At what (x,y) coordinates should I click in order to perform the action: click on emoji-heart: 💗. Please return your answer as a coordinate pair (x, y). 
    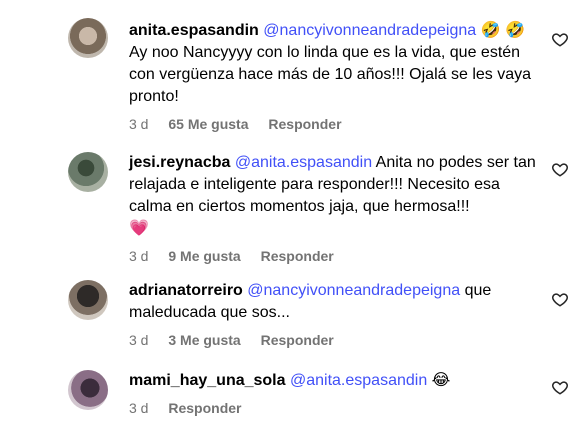
    Looking at the image, I should click on (139, 228).